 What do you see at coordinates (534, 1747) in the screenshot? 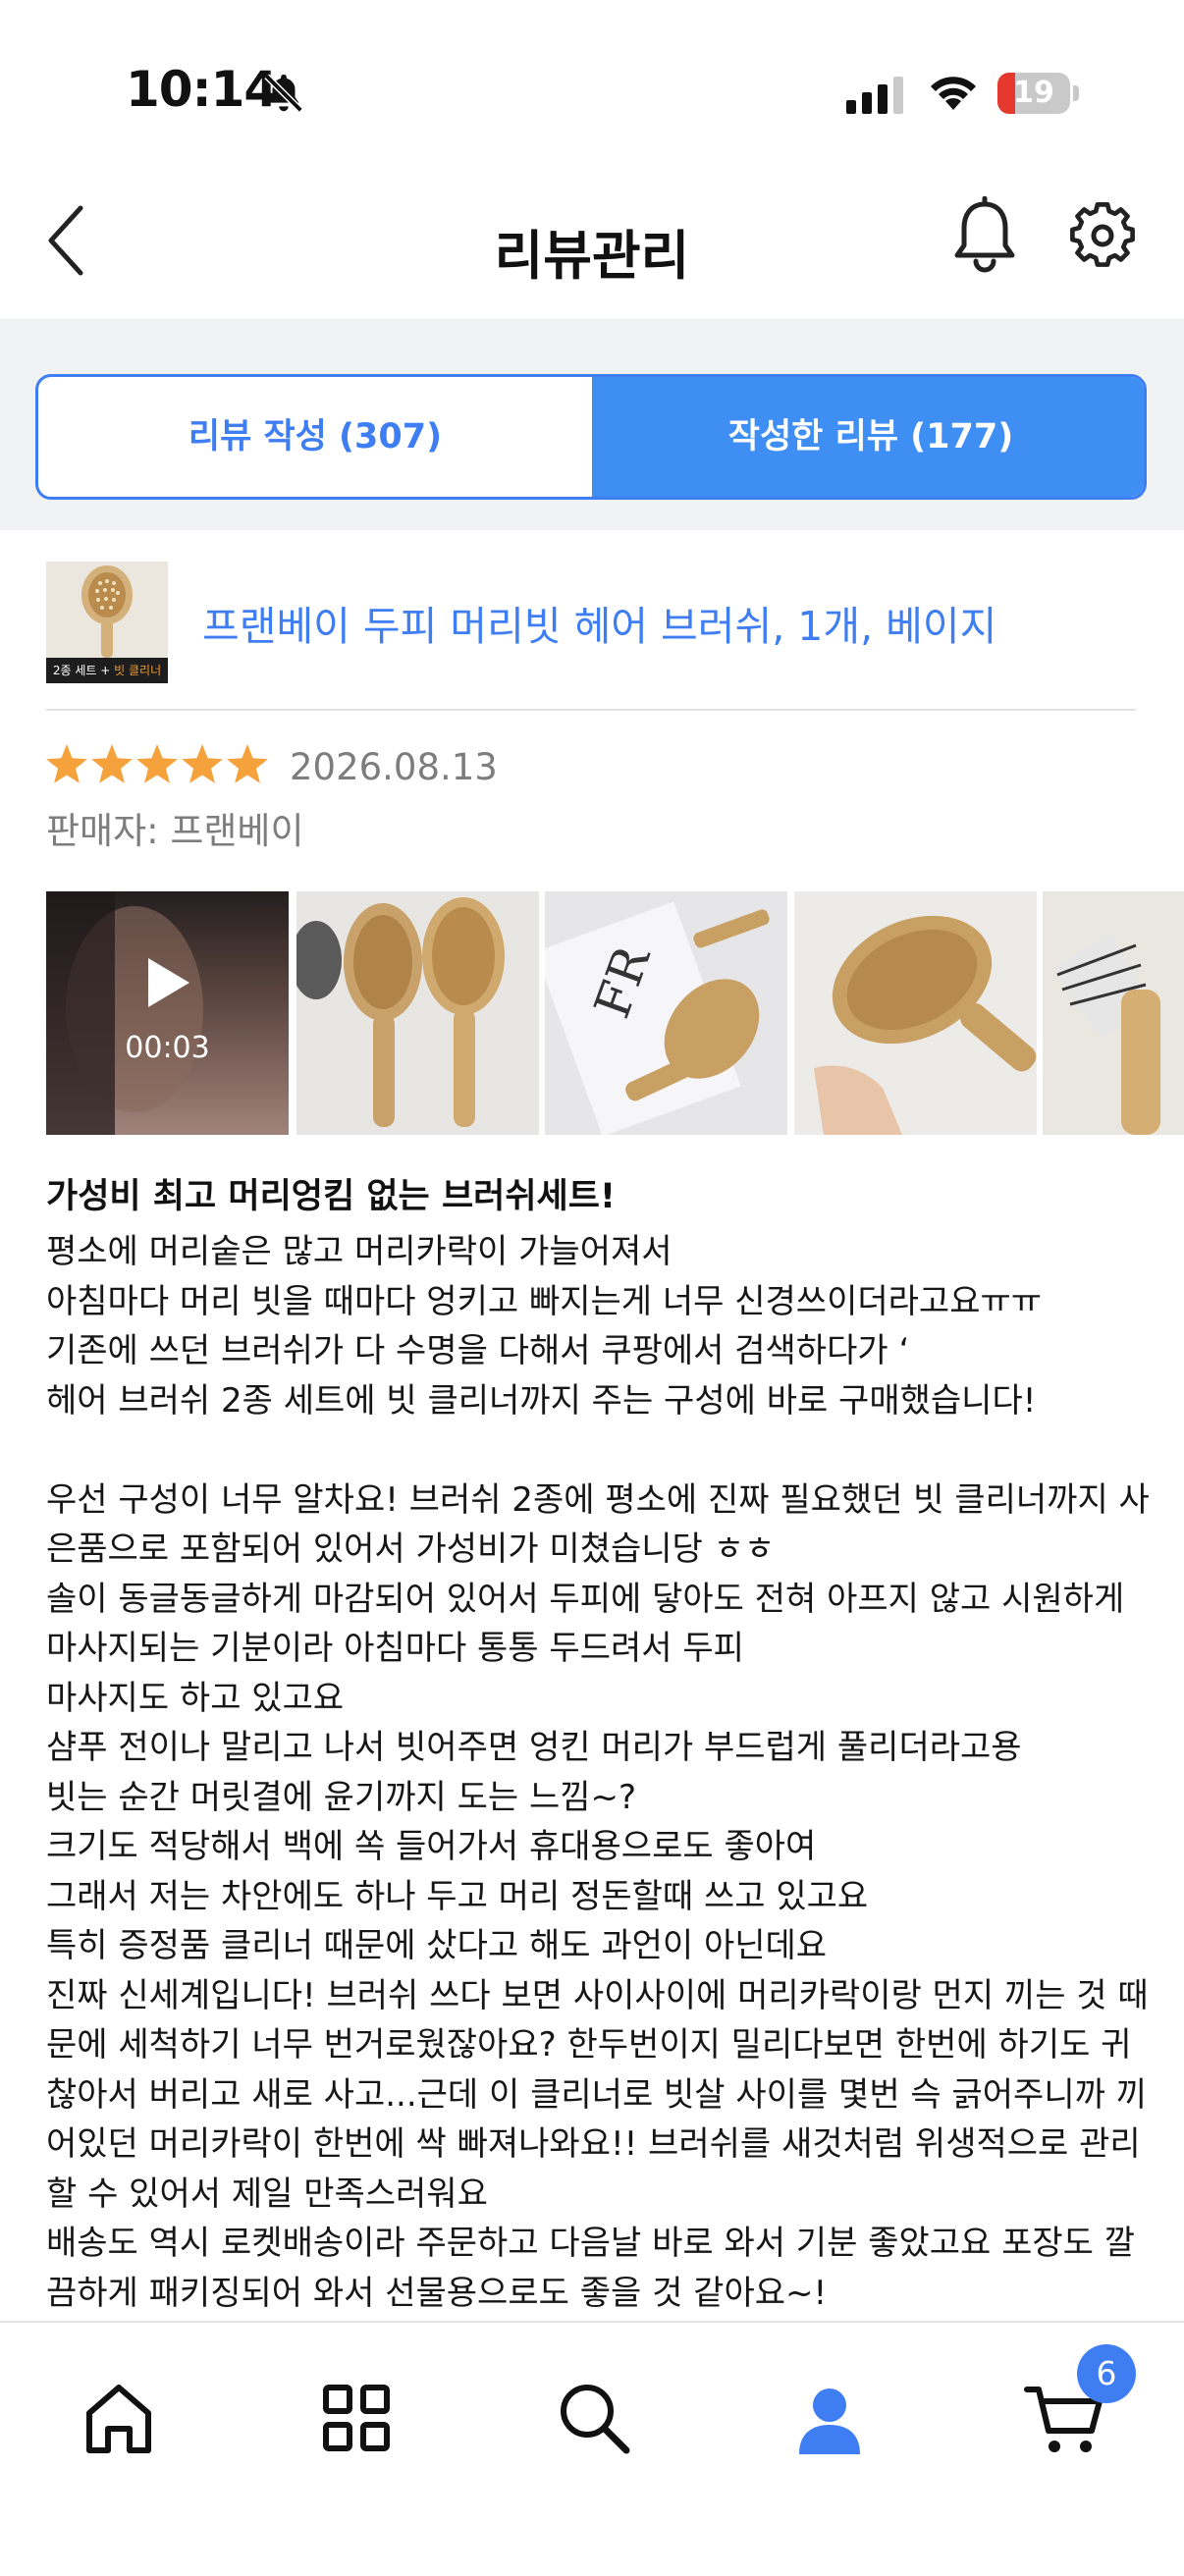
I see `review-body-line: 샴푸 전이나 말리고 나서 빗어주면 엉킨 머리가 부드럽게 풀리더라고용` at bounding box center [534, 1747].